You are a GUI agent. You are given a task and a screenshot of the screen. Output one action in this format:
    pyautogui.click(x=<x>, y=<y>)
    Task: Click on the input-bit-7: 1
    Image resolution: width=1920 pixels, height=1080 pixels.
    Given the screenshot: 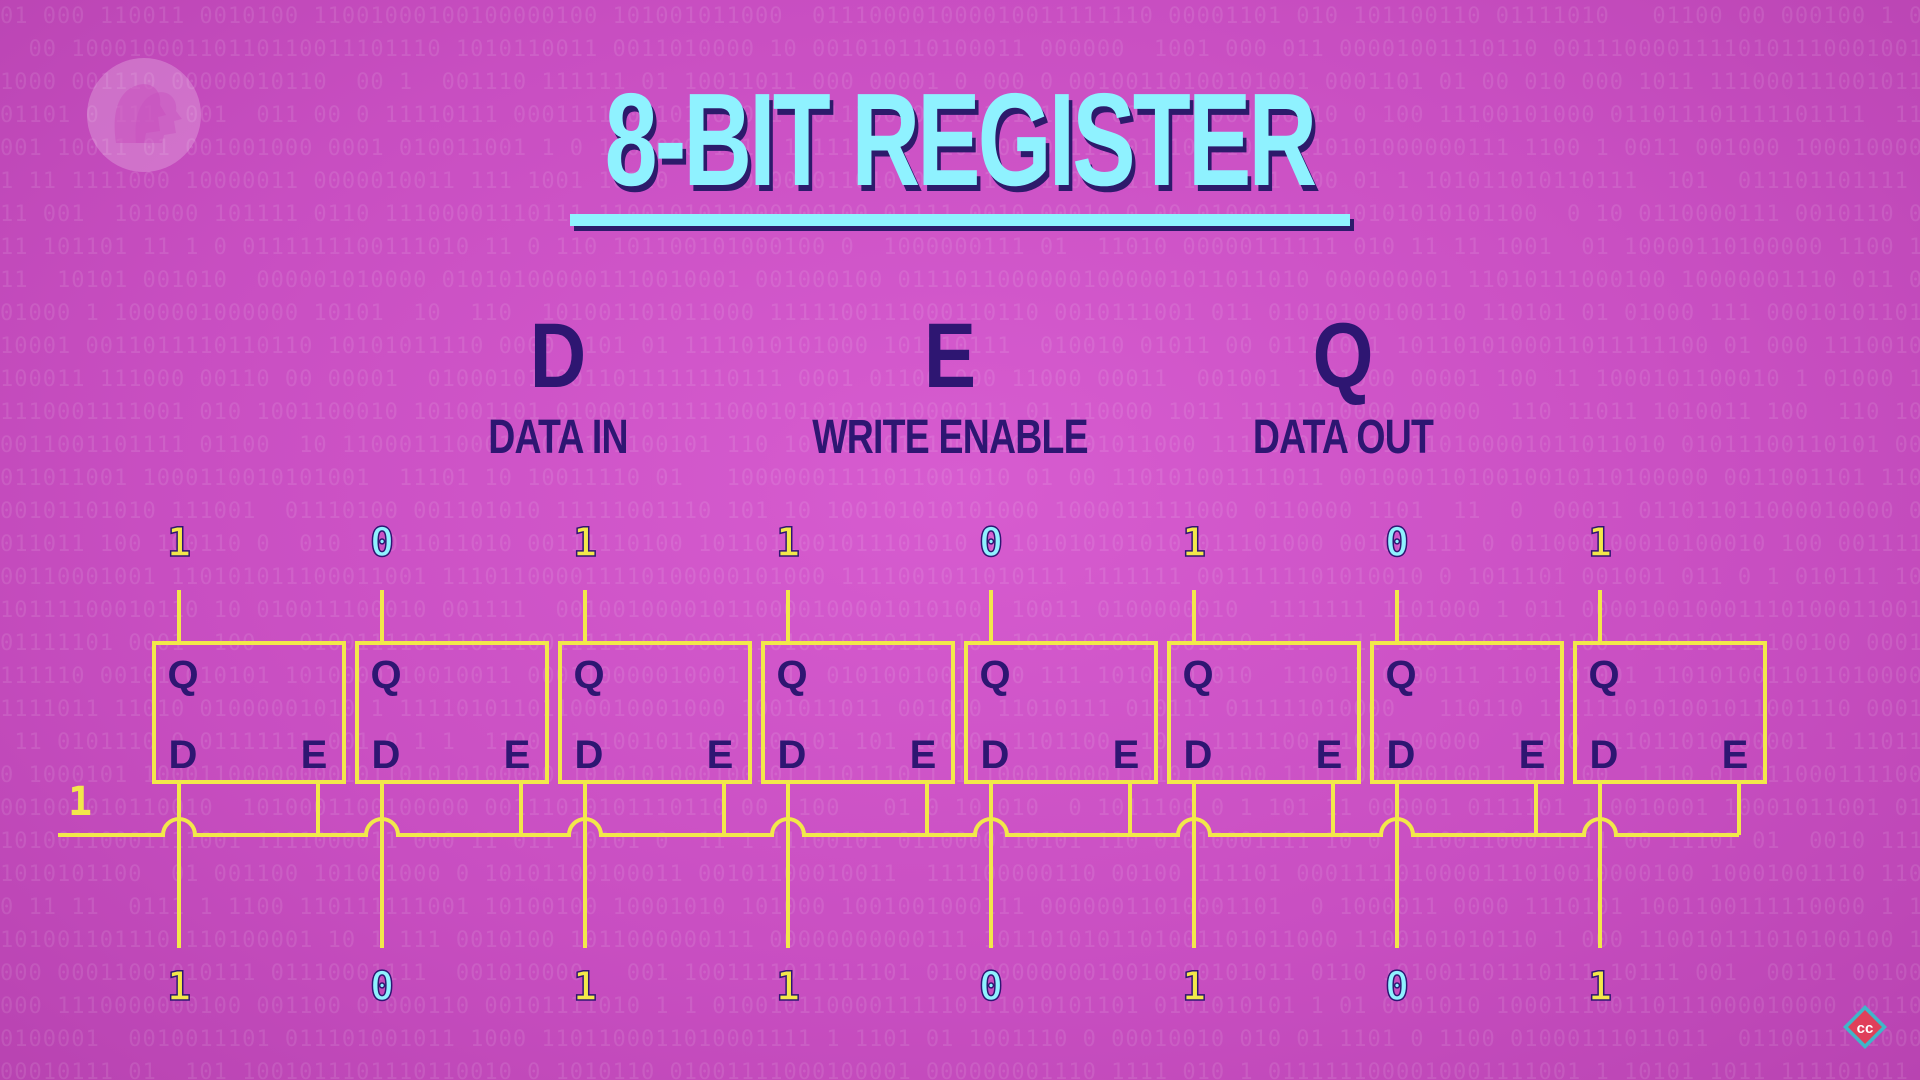 What is the action you would take?
    pyautogui.click(x=1600, y=987)
    